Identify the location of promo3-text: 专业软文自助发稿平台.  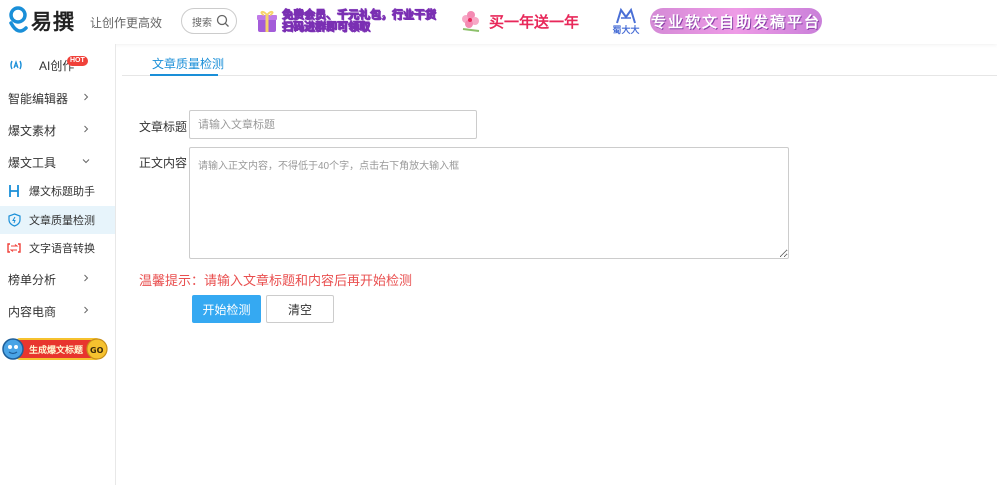
(735, 22).